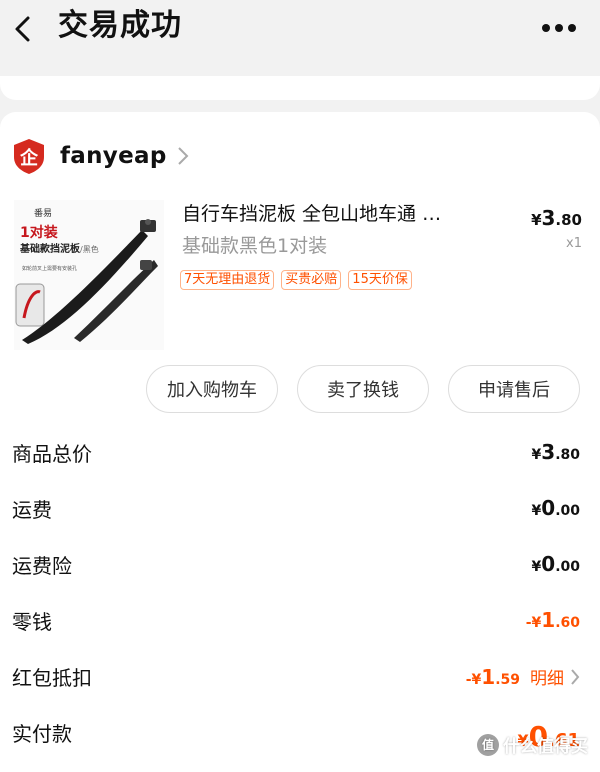 The height and width of the screenshot is (772, 600). Describe the element at coordinates (32, 622) in the screenshot. I see `summary-label: 零钱` at that location.